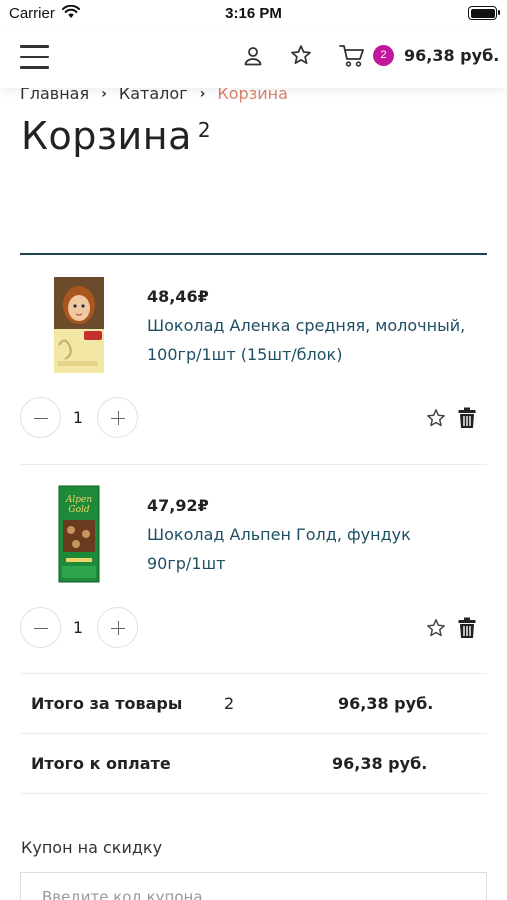 This screenshot has height=900, width=507. Describe the element at coordinates (451, 55) in the screenshot. I see `cart-total: 96,38 руб.` at that location.